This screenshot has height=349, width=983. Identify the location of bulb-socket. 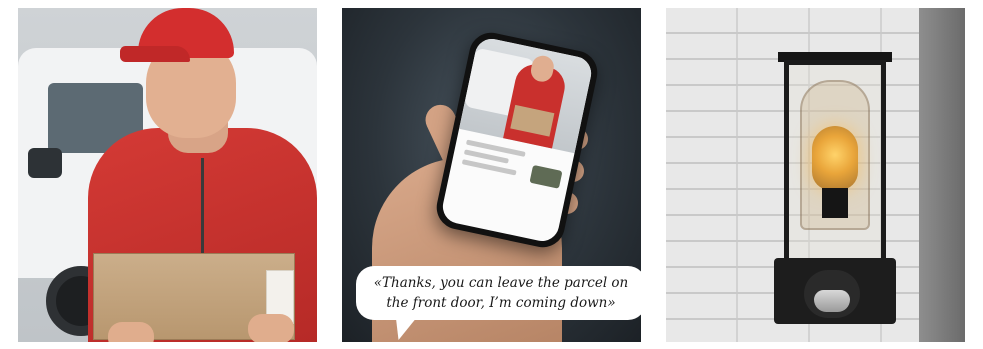
(835, 203).